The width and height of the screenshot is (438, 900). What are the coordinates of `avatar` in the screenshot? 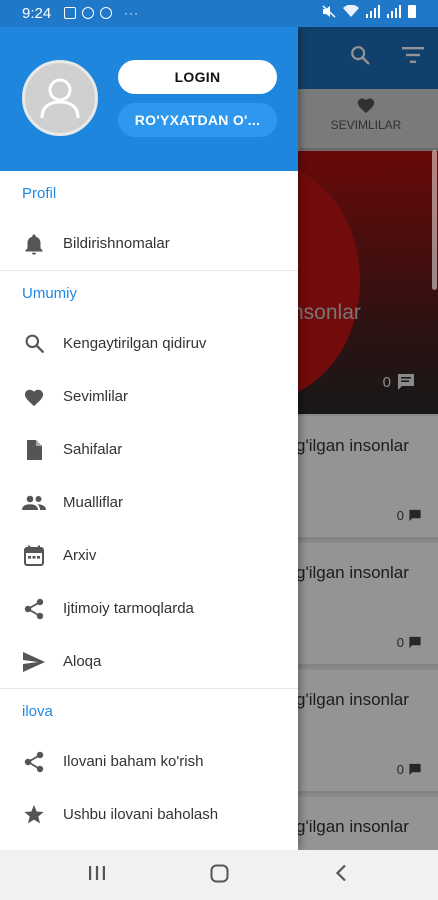 It's located at (60, 98).